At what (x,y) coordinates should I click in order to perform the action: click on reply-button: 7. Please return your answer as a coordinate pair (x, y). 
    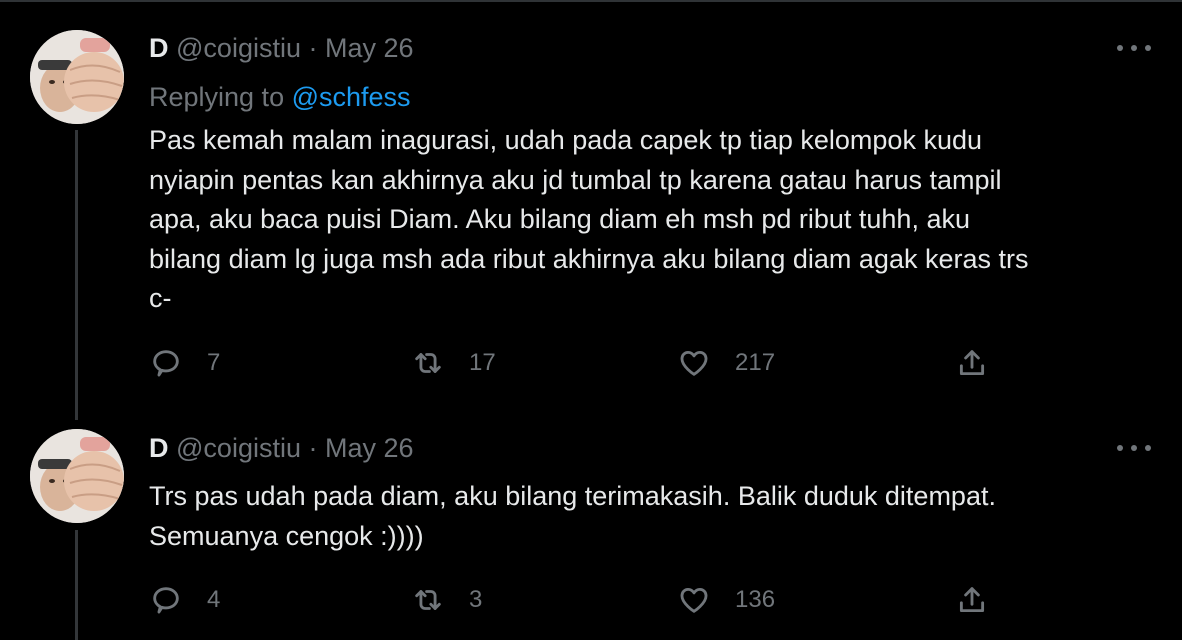
    Looking at the image, I should click on (184, 363).